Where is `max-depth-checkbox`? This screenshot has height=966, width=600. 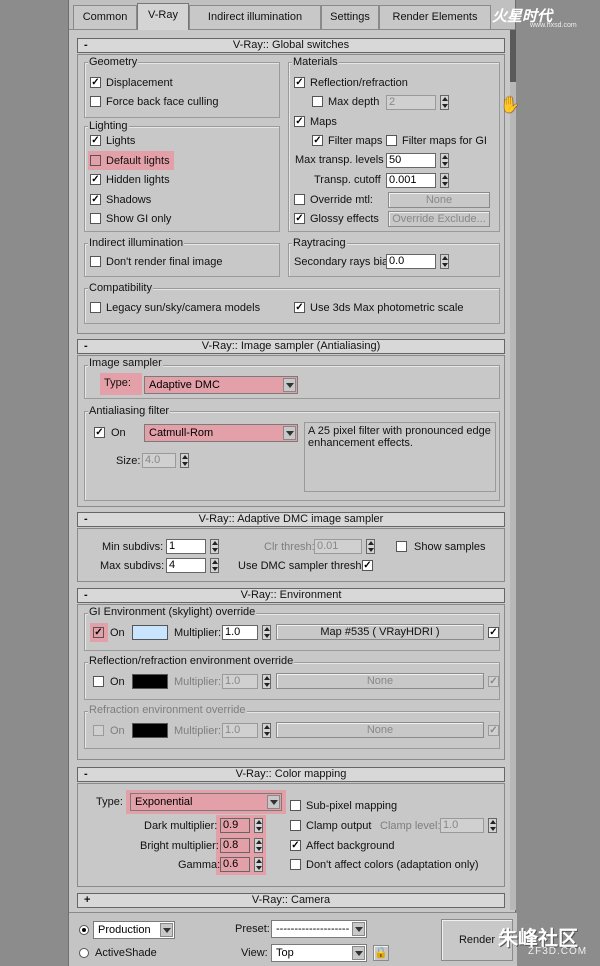 max-depth-checkbox is located at coordinates (317, 101).